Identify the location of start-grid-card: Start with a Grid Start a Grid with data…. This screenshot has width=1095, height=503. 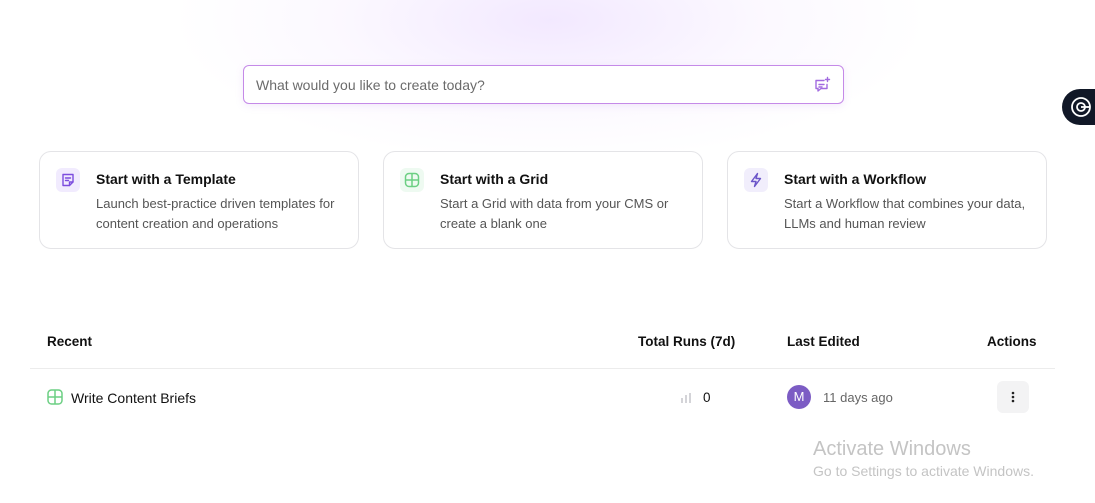
(543, 200).